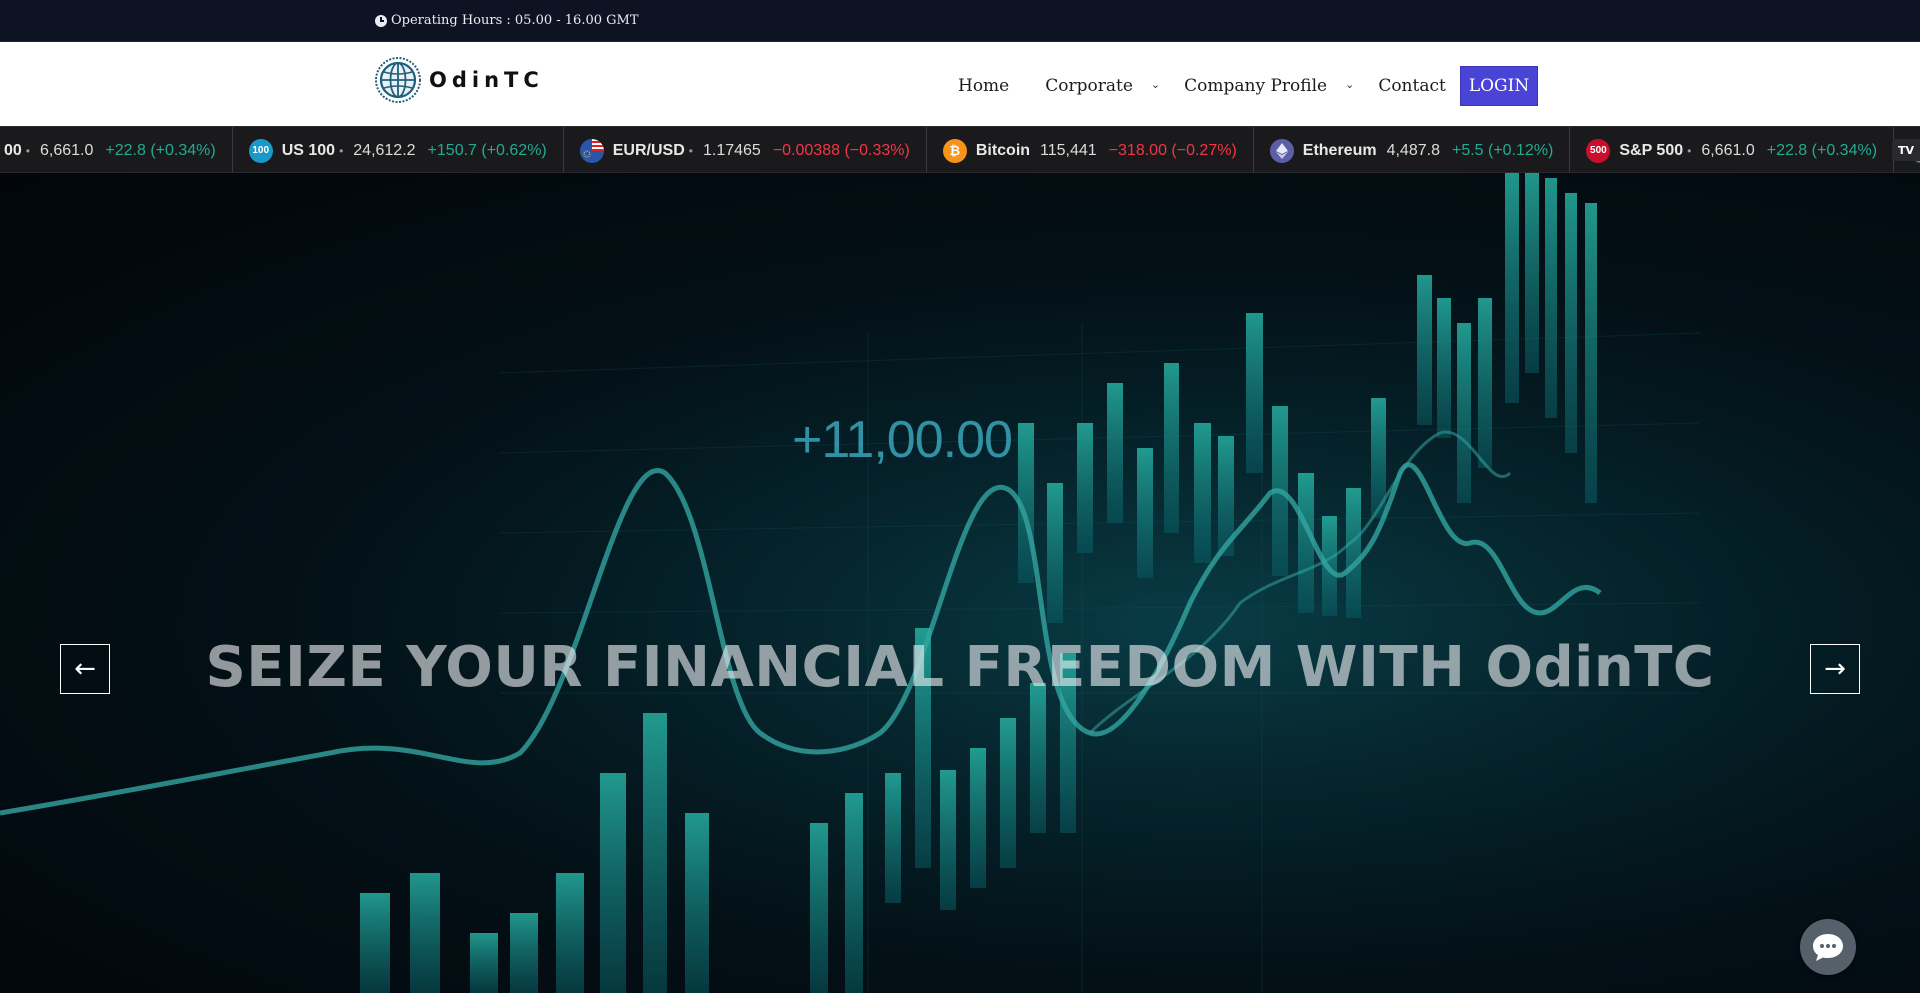  I want to click on nav-company-profile: Company Profile ⌄, so click(1269, 86).